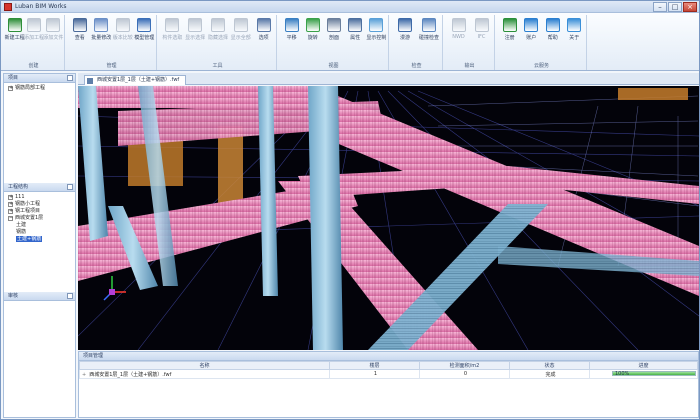 This screenshot has width=700, height=420. I want to click on tool-label: IFC, so click(481, 37).